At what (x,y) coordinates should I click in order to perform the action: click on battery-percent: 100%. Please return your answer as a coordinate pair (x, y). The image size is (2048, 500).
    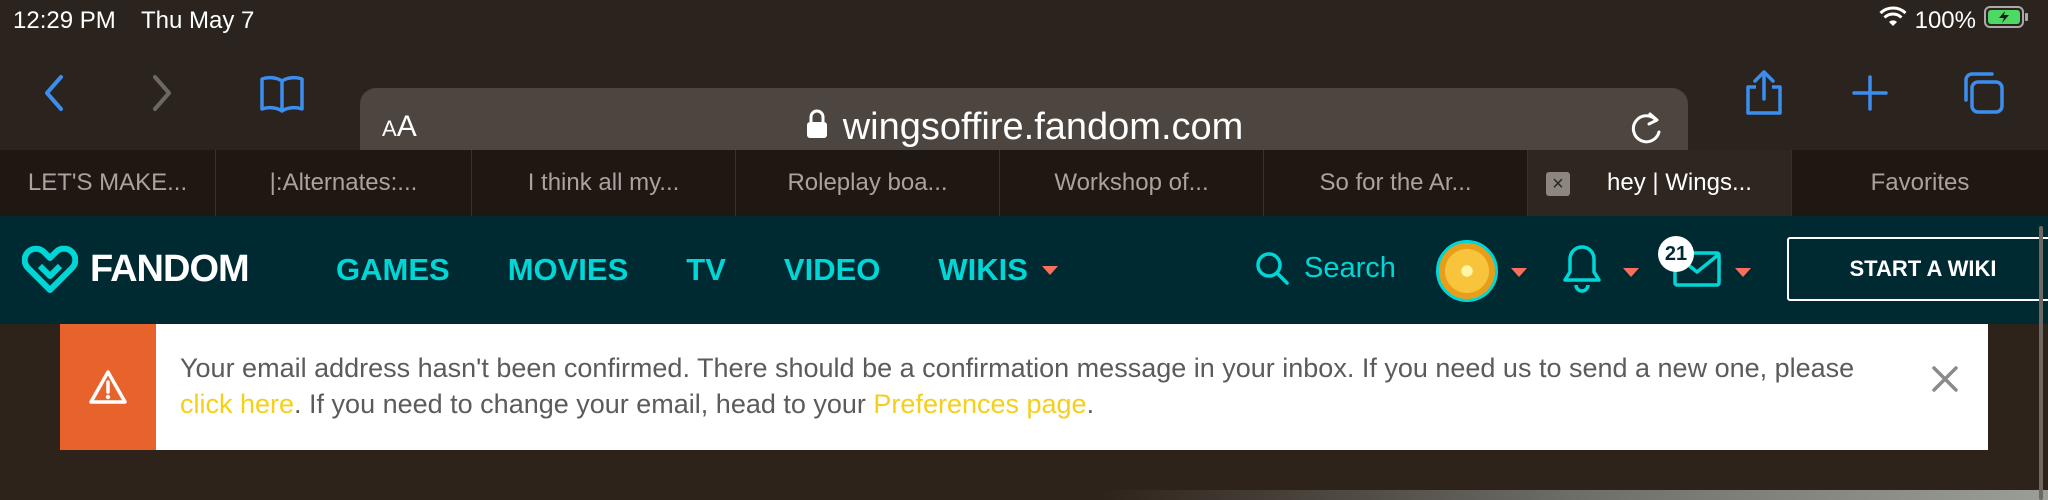
    Looking at the image, I should click on (1945, 20).